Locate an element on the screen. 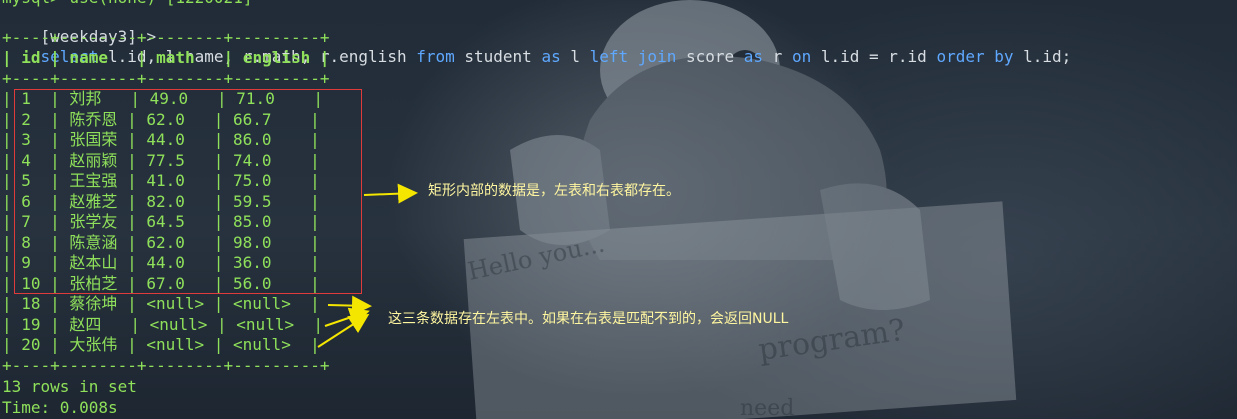 The image size is (1237, 419). annotation-inner: 矩形内部的数据是，左表和右表都存在。 is located at coordinates (554, 191).